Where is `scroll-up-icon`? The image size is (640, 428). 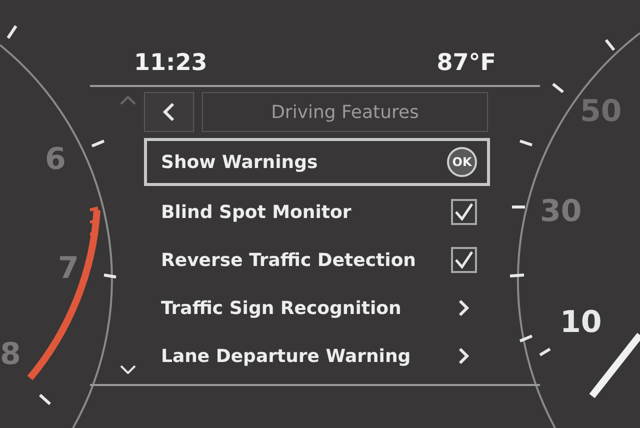
scroll-up-icon is located at coordinates (128, 100).